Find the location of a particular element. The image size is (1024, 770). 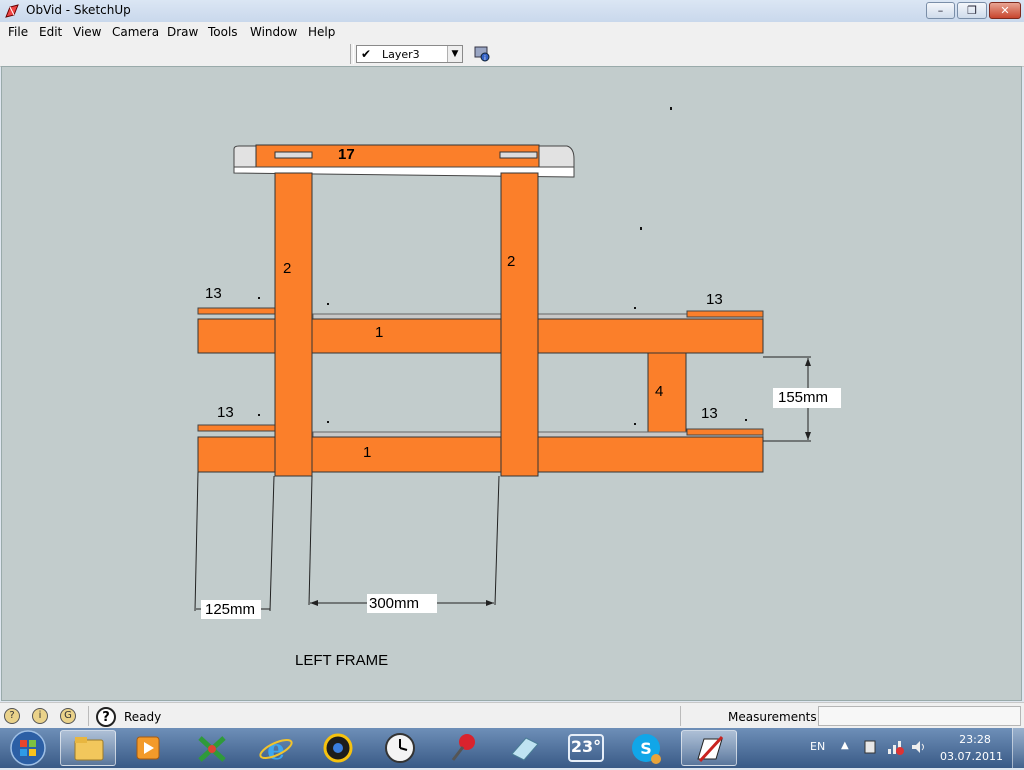

note-icon is located at coordinates (525, 749).